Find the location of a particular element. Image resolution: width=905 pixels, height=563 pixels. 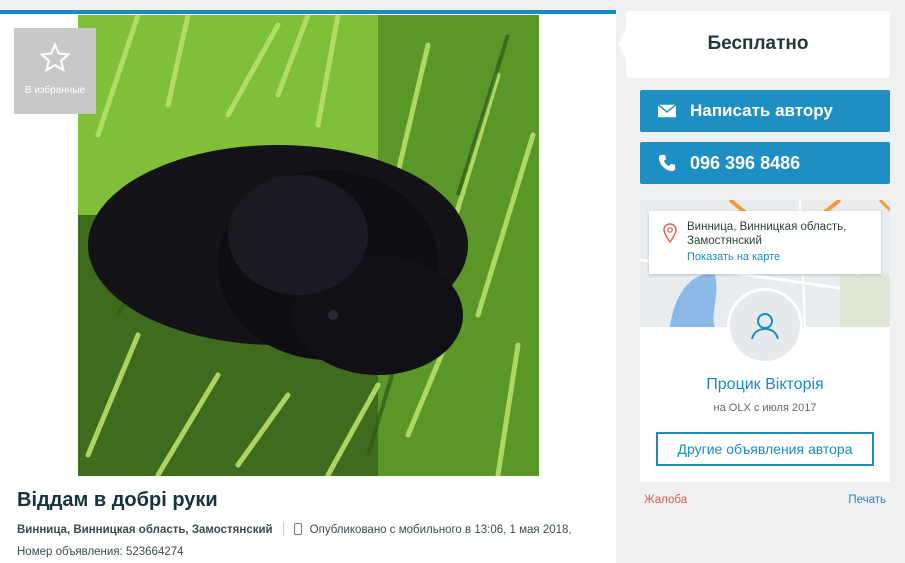

mobile-phone-icon is located at coordinates (297, 529).